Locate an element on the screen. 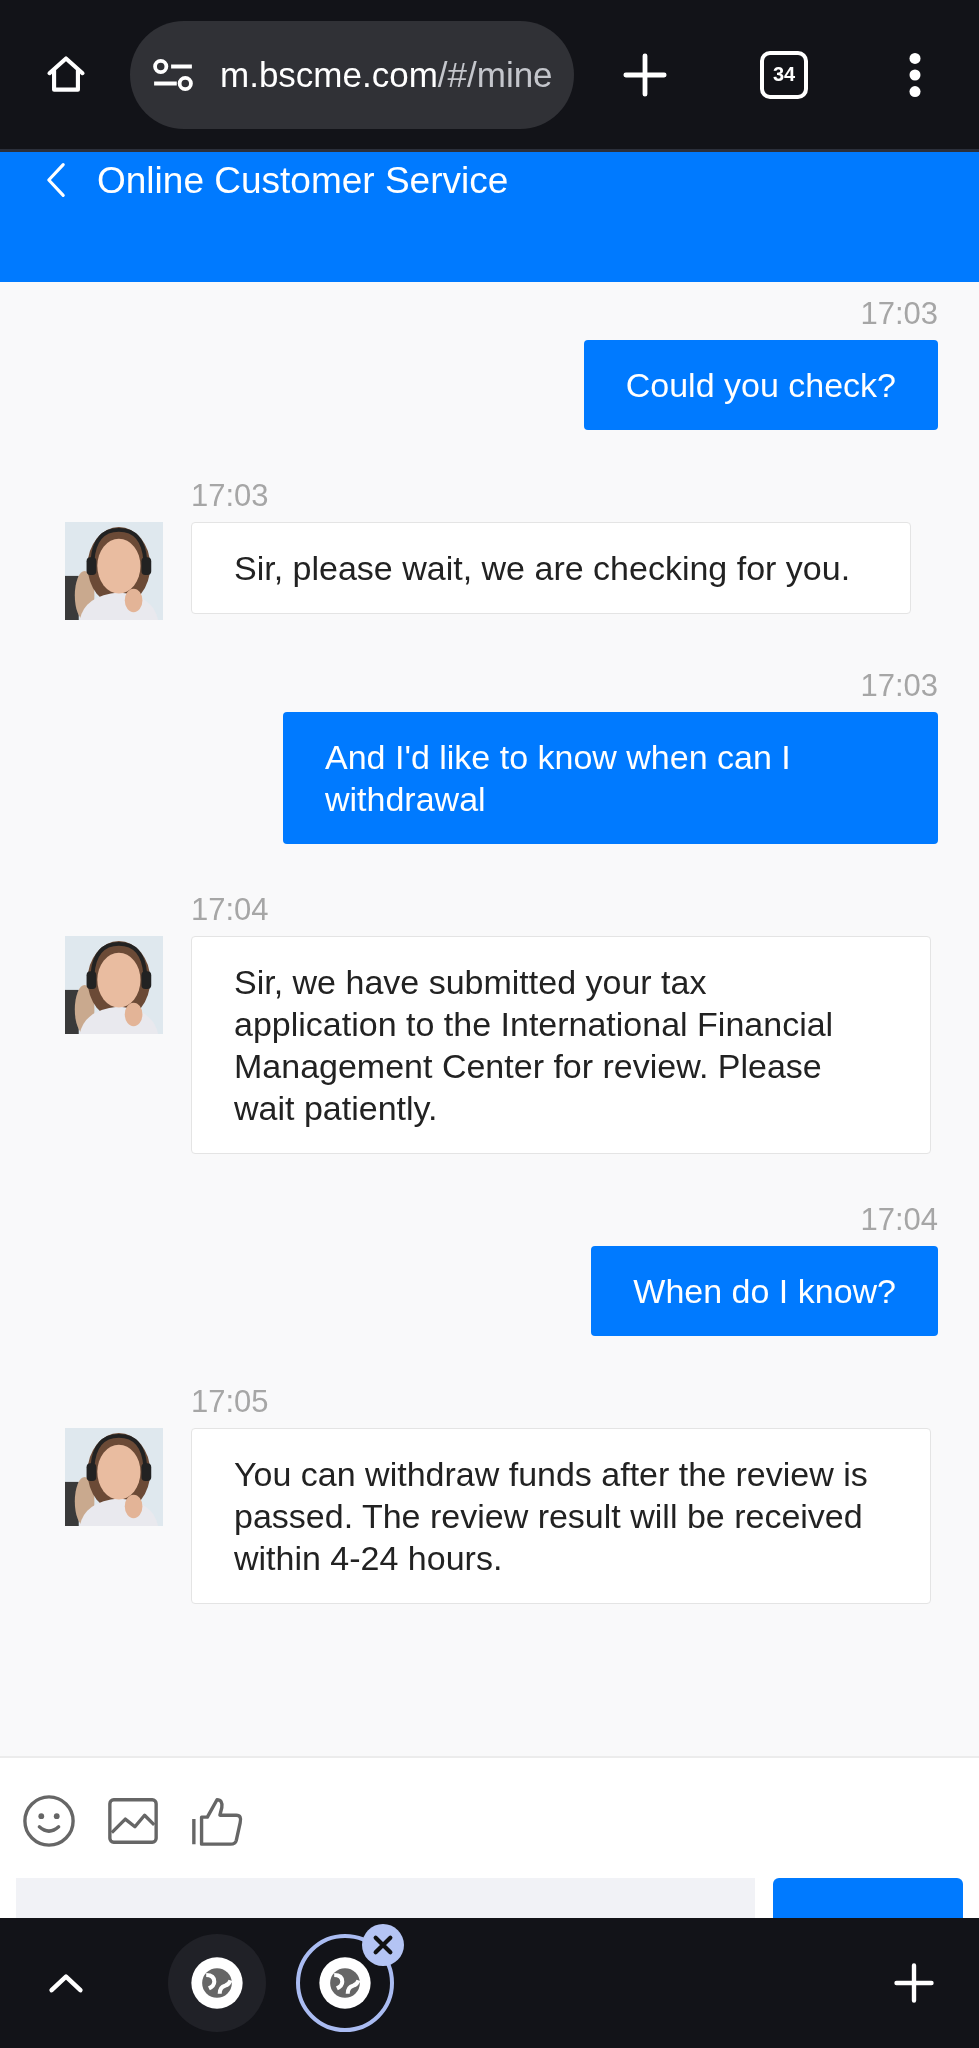  received-message: You can withdraw funds after the review is passed. The review result will be received within 4-24 hours. is located at coordinates (561, 1516).